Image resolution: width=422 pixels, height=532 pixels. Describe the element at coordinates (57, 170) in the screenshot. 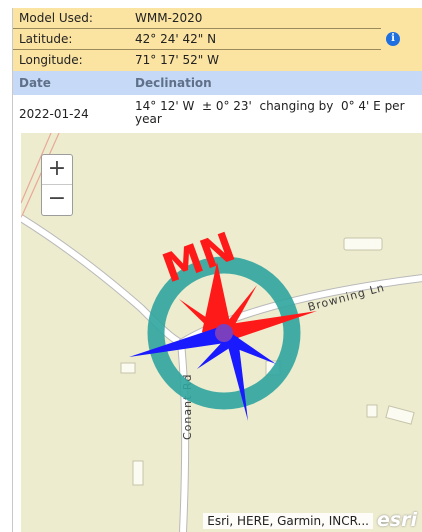

I see `zoom-in-button: +` at that location.